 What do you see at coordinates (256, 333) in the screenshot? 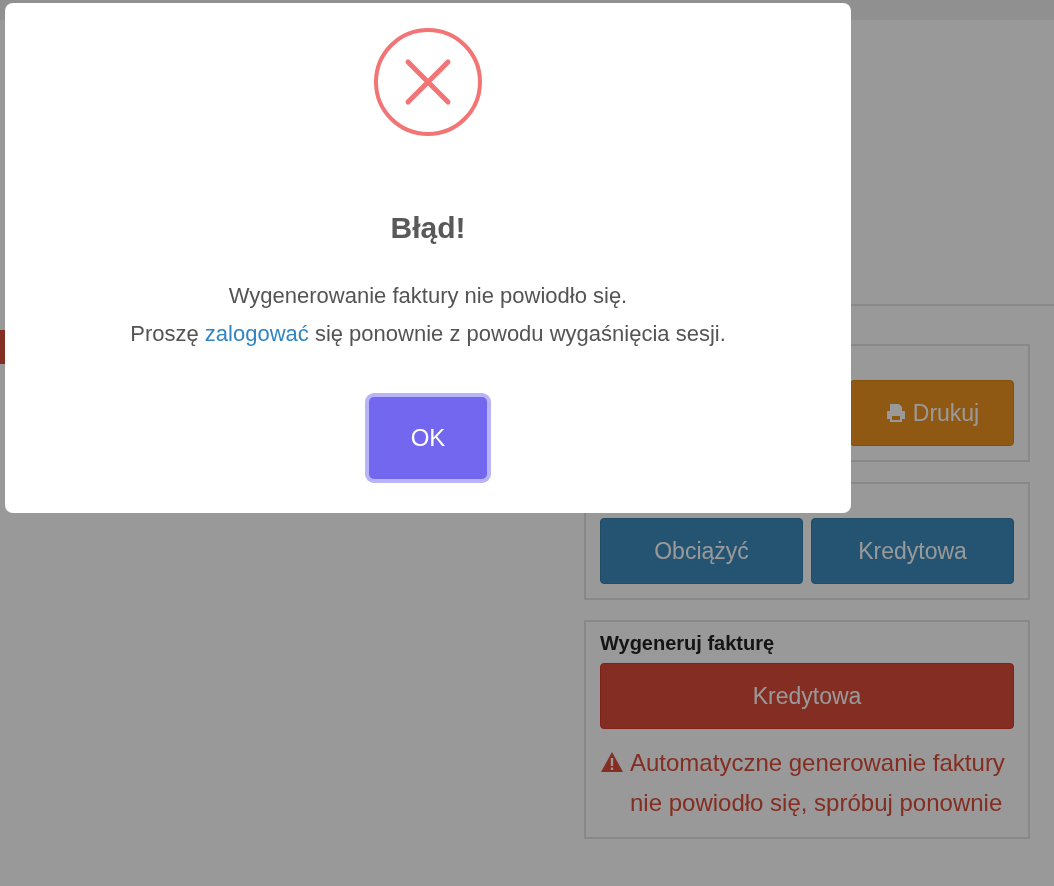
I see `login-link: zalogować` at bounding box center [256, 333].